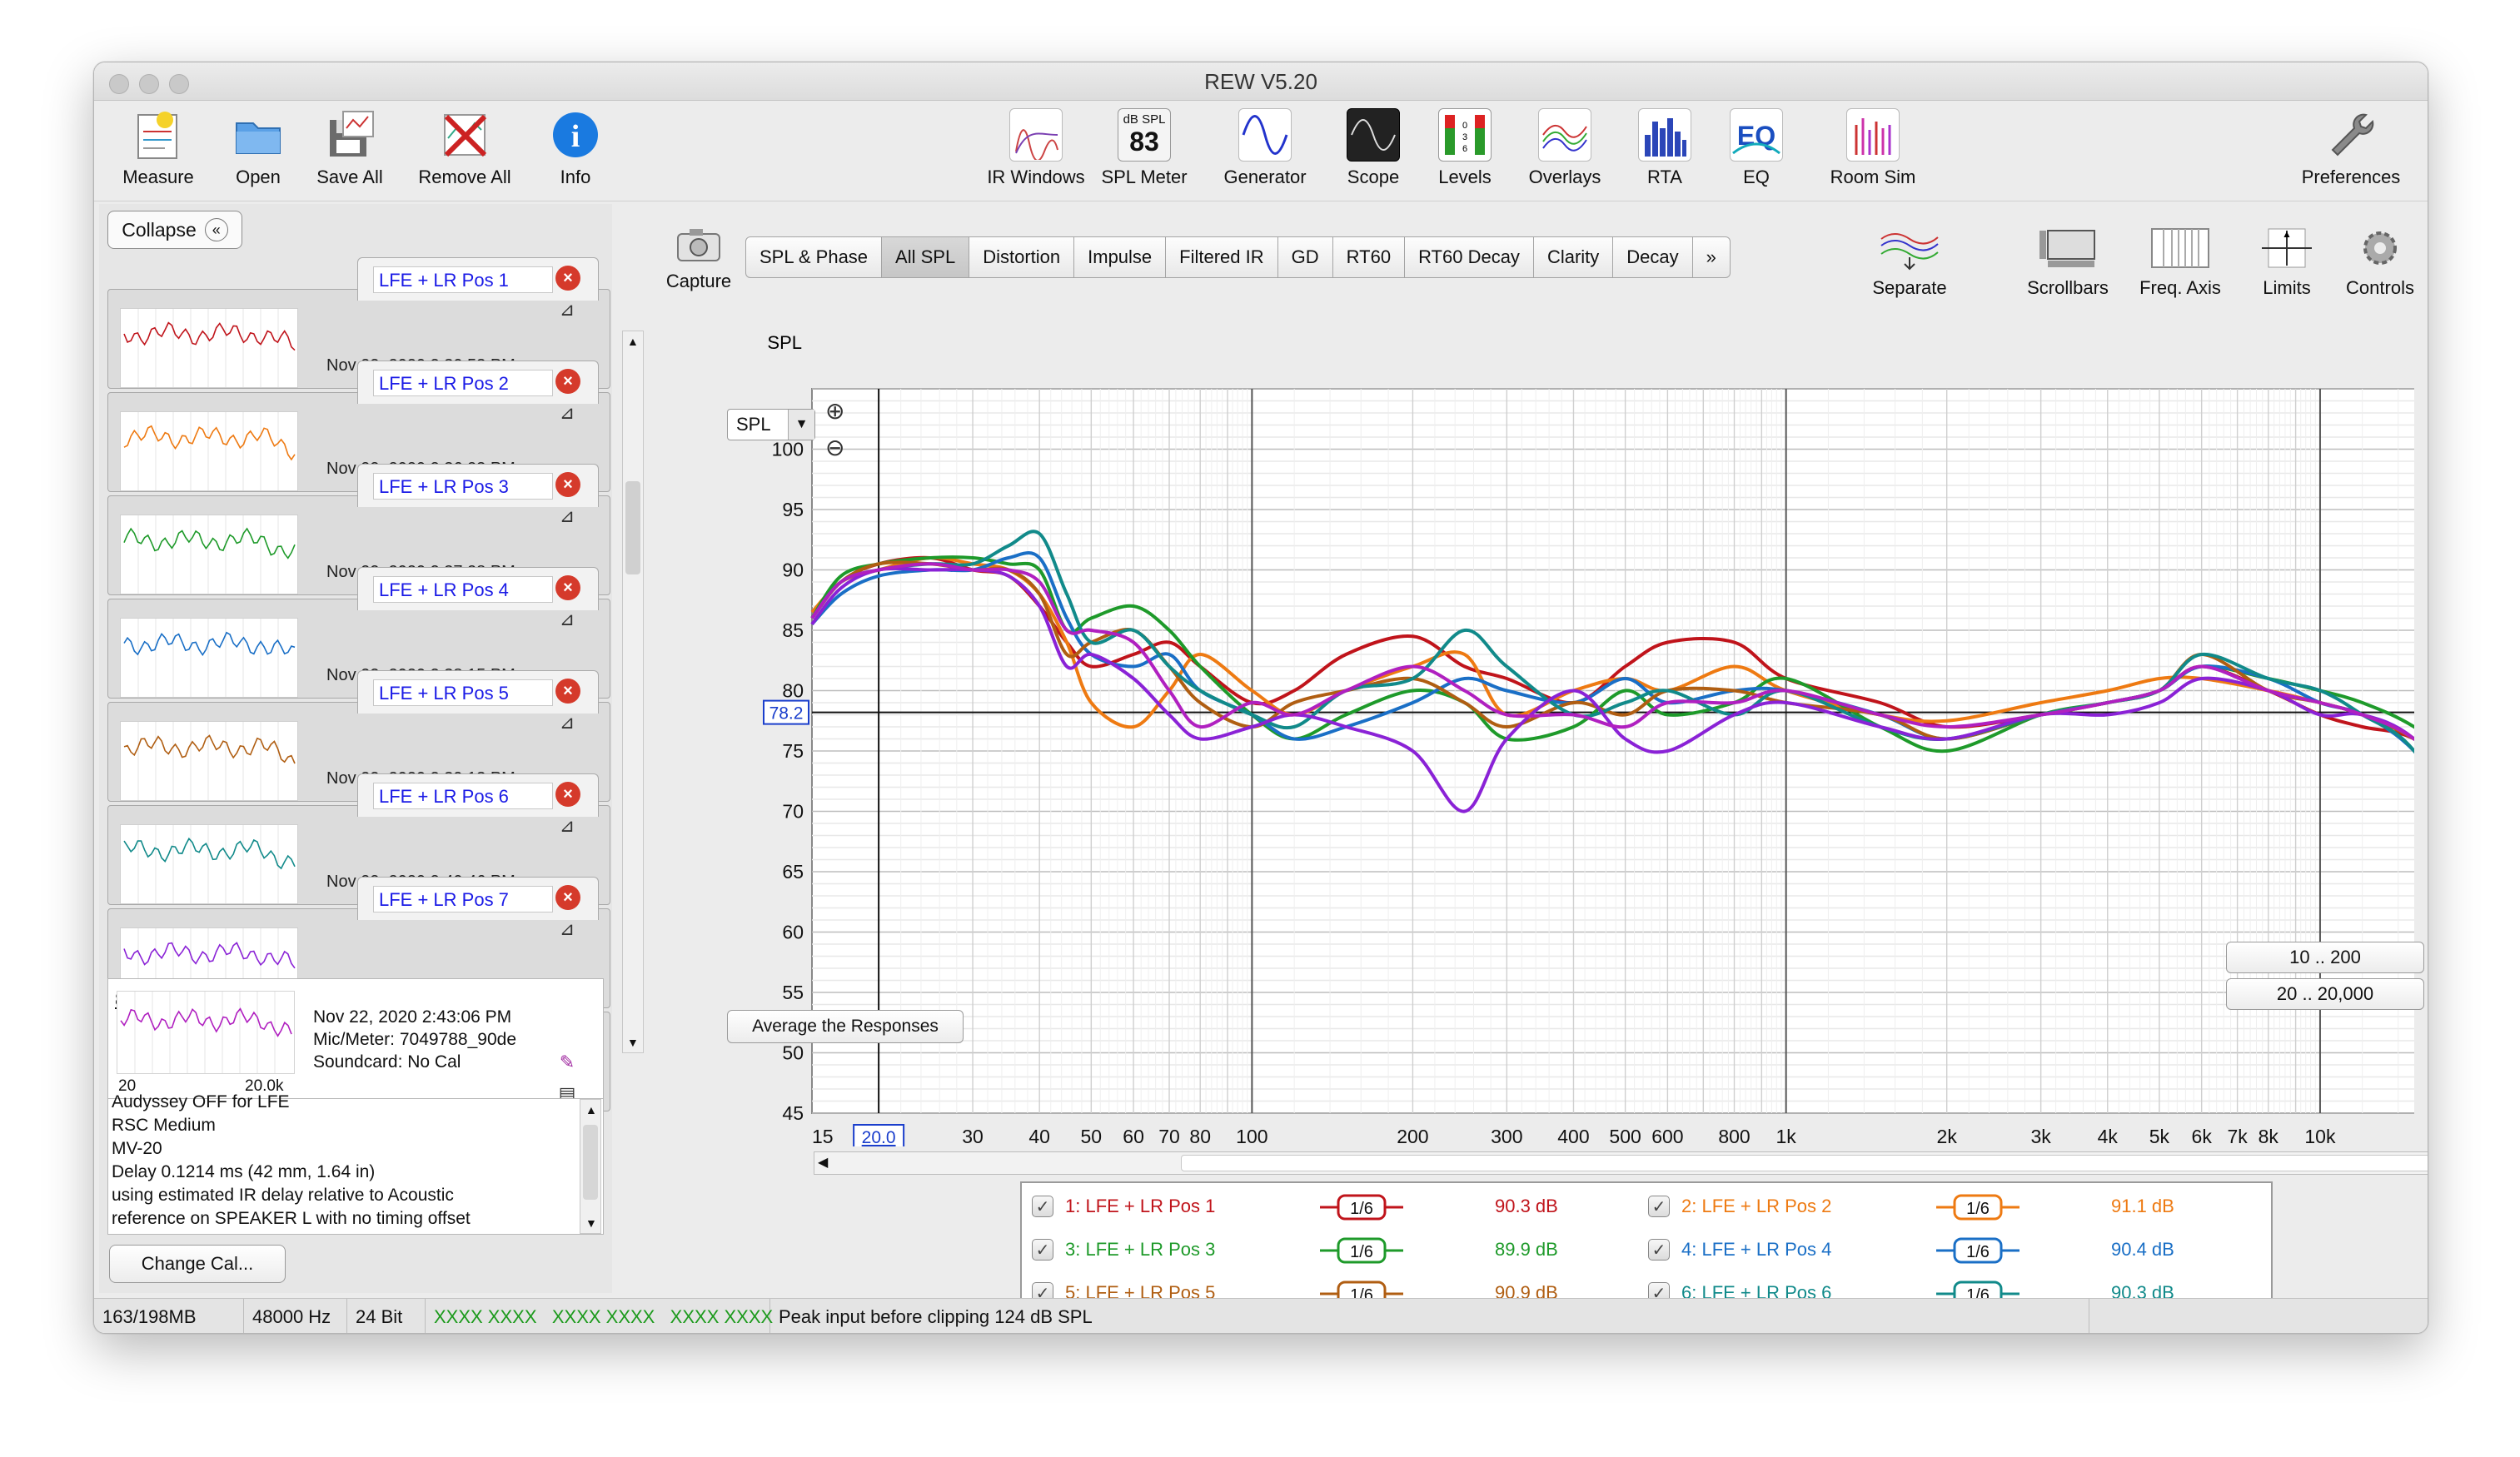 Image resolution: width=2520 pixels, height=1457 pixels. I want to click on measurement-name-field: LFE + LR Pos 4, so click(463, 589).